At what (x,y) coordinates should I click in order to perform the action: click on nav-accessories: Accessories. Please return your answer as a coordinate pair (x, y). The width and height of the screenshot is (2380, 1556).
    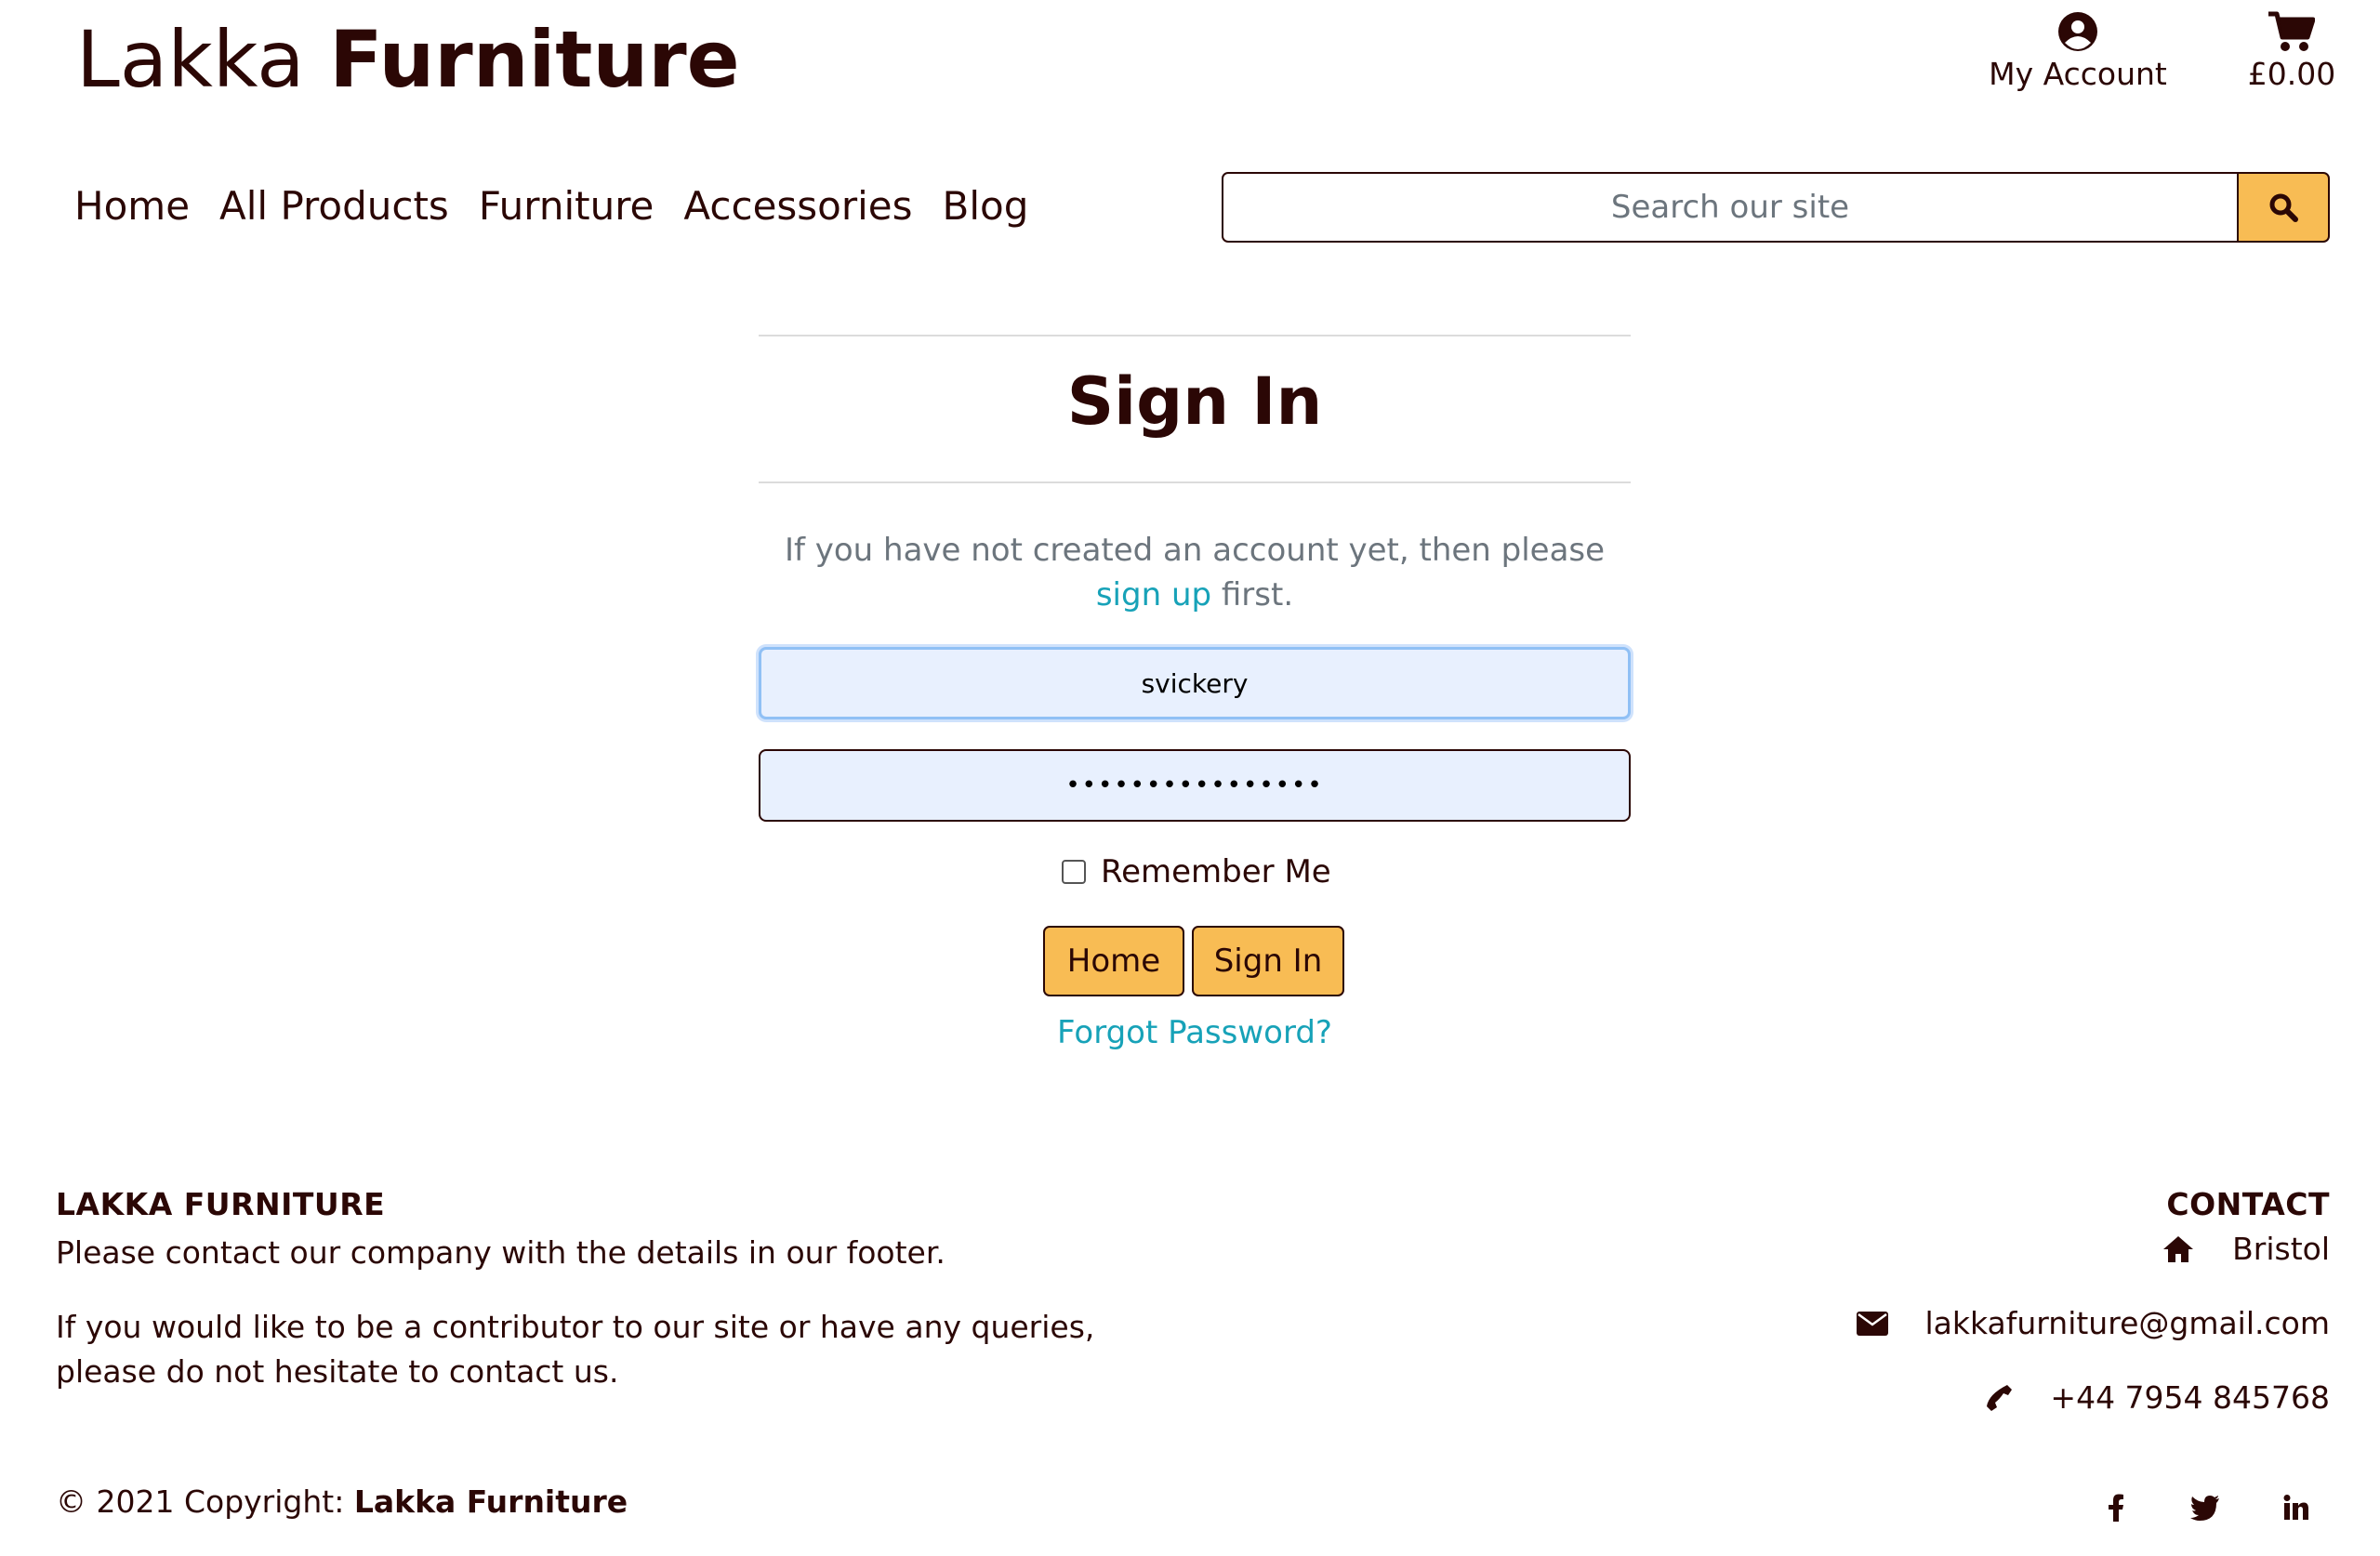
    Looking at the image, I should click on (797, 206).